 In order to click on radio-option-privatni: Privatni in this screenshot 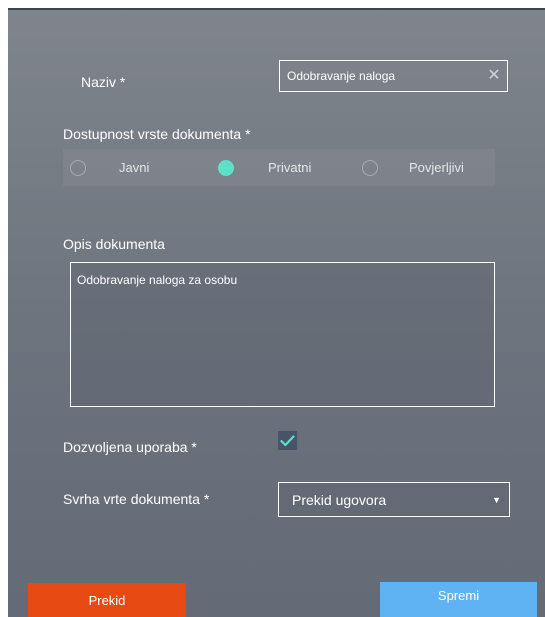, I will do `click(264, 167)`.